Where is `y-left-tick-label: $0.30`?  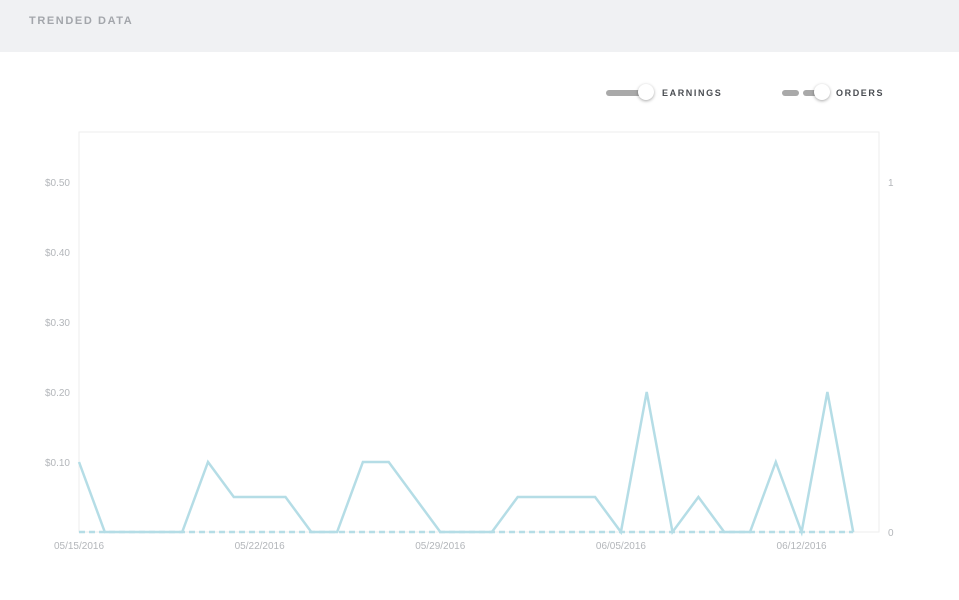 y-left-tick-label: $0.30 is located at coordinates (57, 323).